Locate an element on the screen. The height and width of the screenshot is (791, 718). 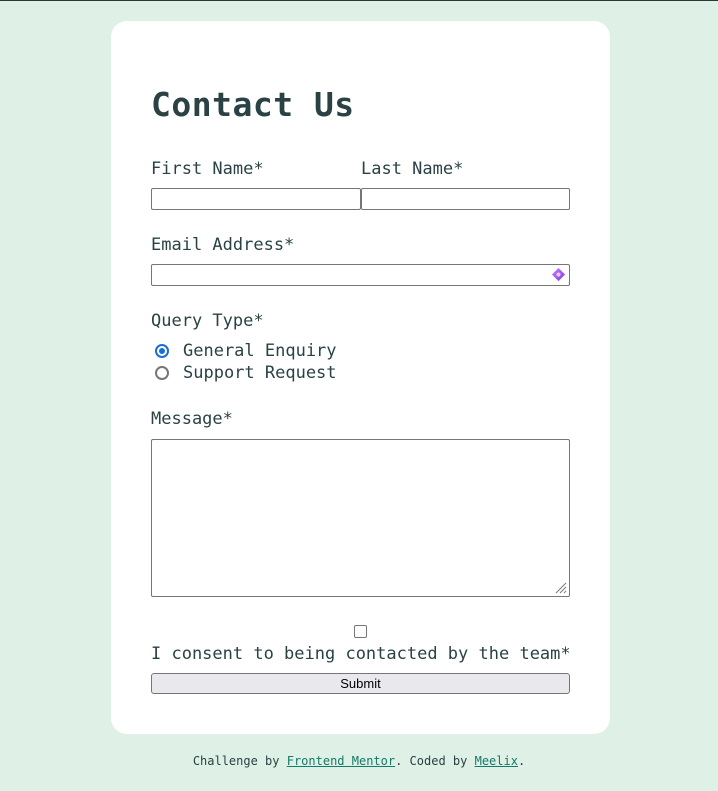
last-name-input is located at coordinates (465, 199).